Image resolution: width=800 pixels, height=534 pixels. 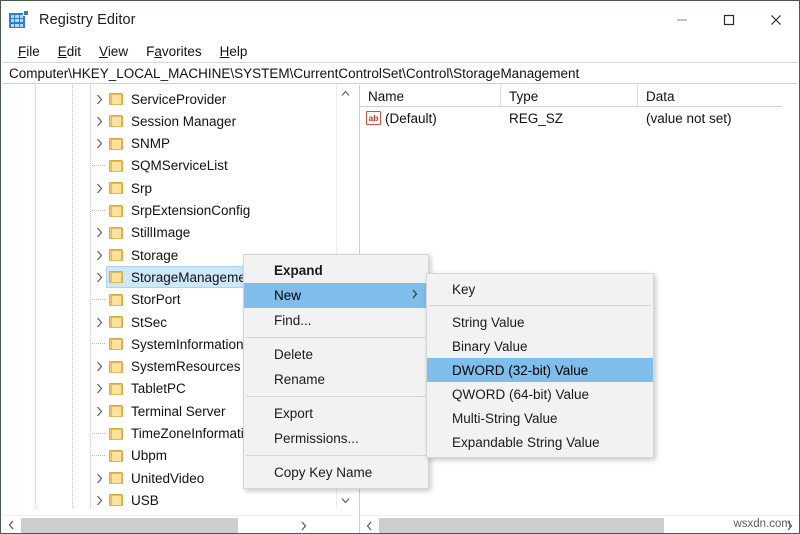 What do you see at coordinates (762, 524) in the screenshot?
I see `watermark: wsxdn.com` at bounding box center [762, 524].